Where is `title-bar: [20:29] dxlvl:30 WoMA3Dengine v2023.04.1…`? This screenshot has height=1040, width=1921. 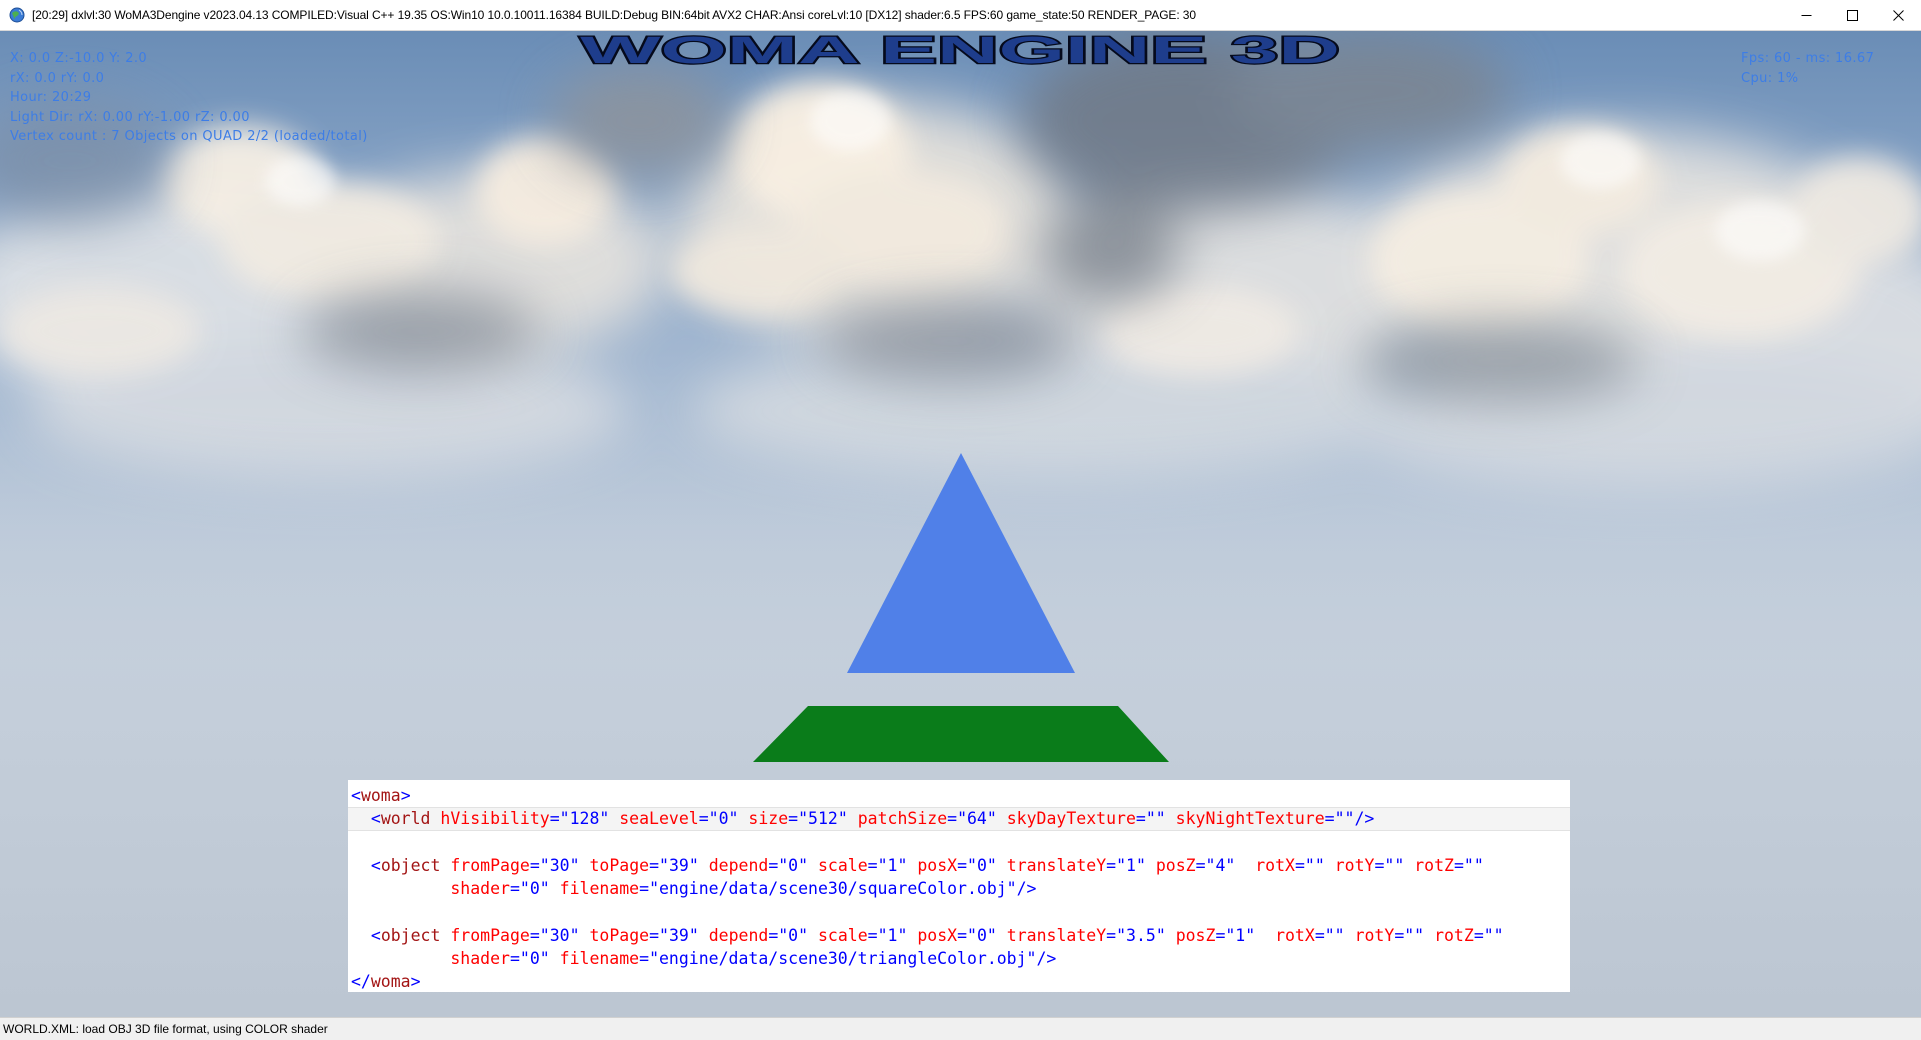 title-bar: [20:29] dxlvl:30 WoMA3Dengine v2023.04.1… is located at coordinates (960, 15).